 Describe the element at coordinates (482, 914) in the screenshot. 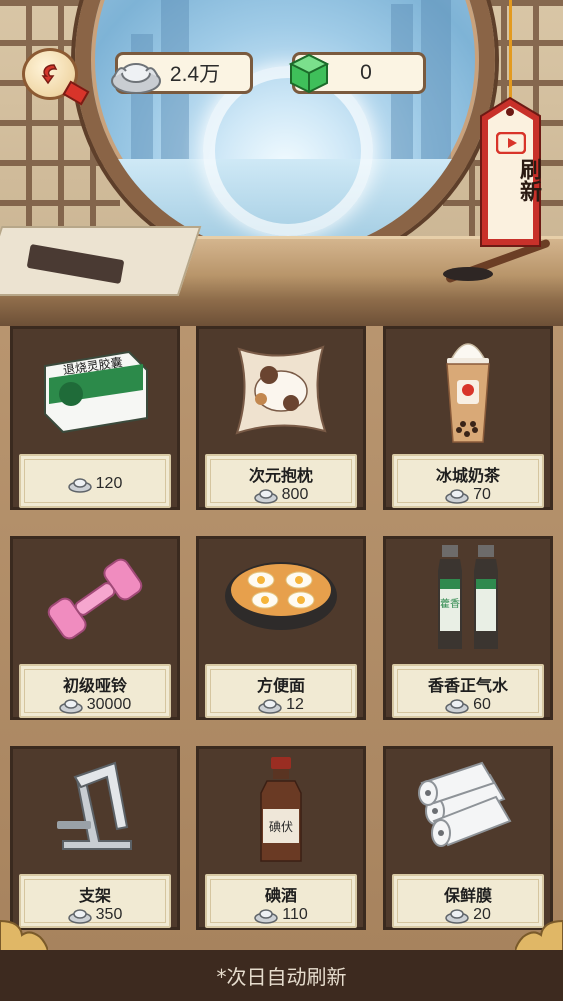

I see `price-value: 20` at that location.